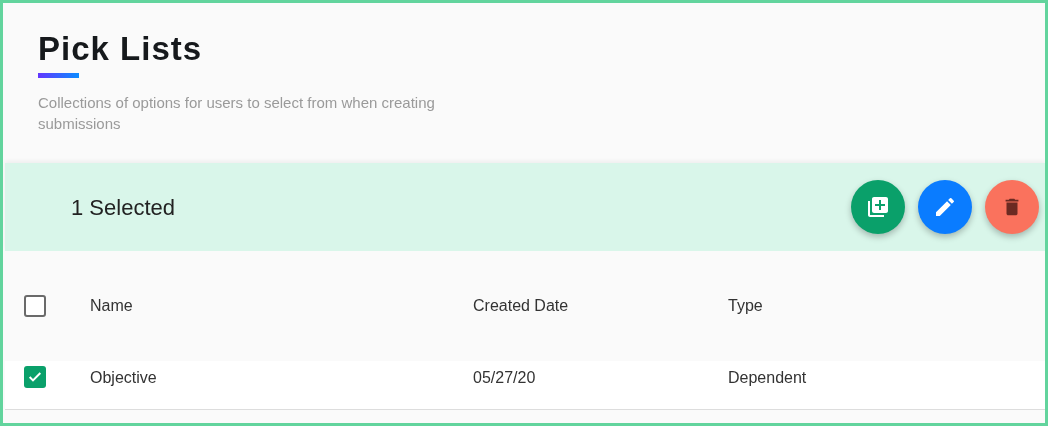 The width and height of the screenshot is (1048, 426). I want to click on title-underline, so click(58, 75).